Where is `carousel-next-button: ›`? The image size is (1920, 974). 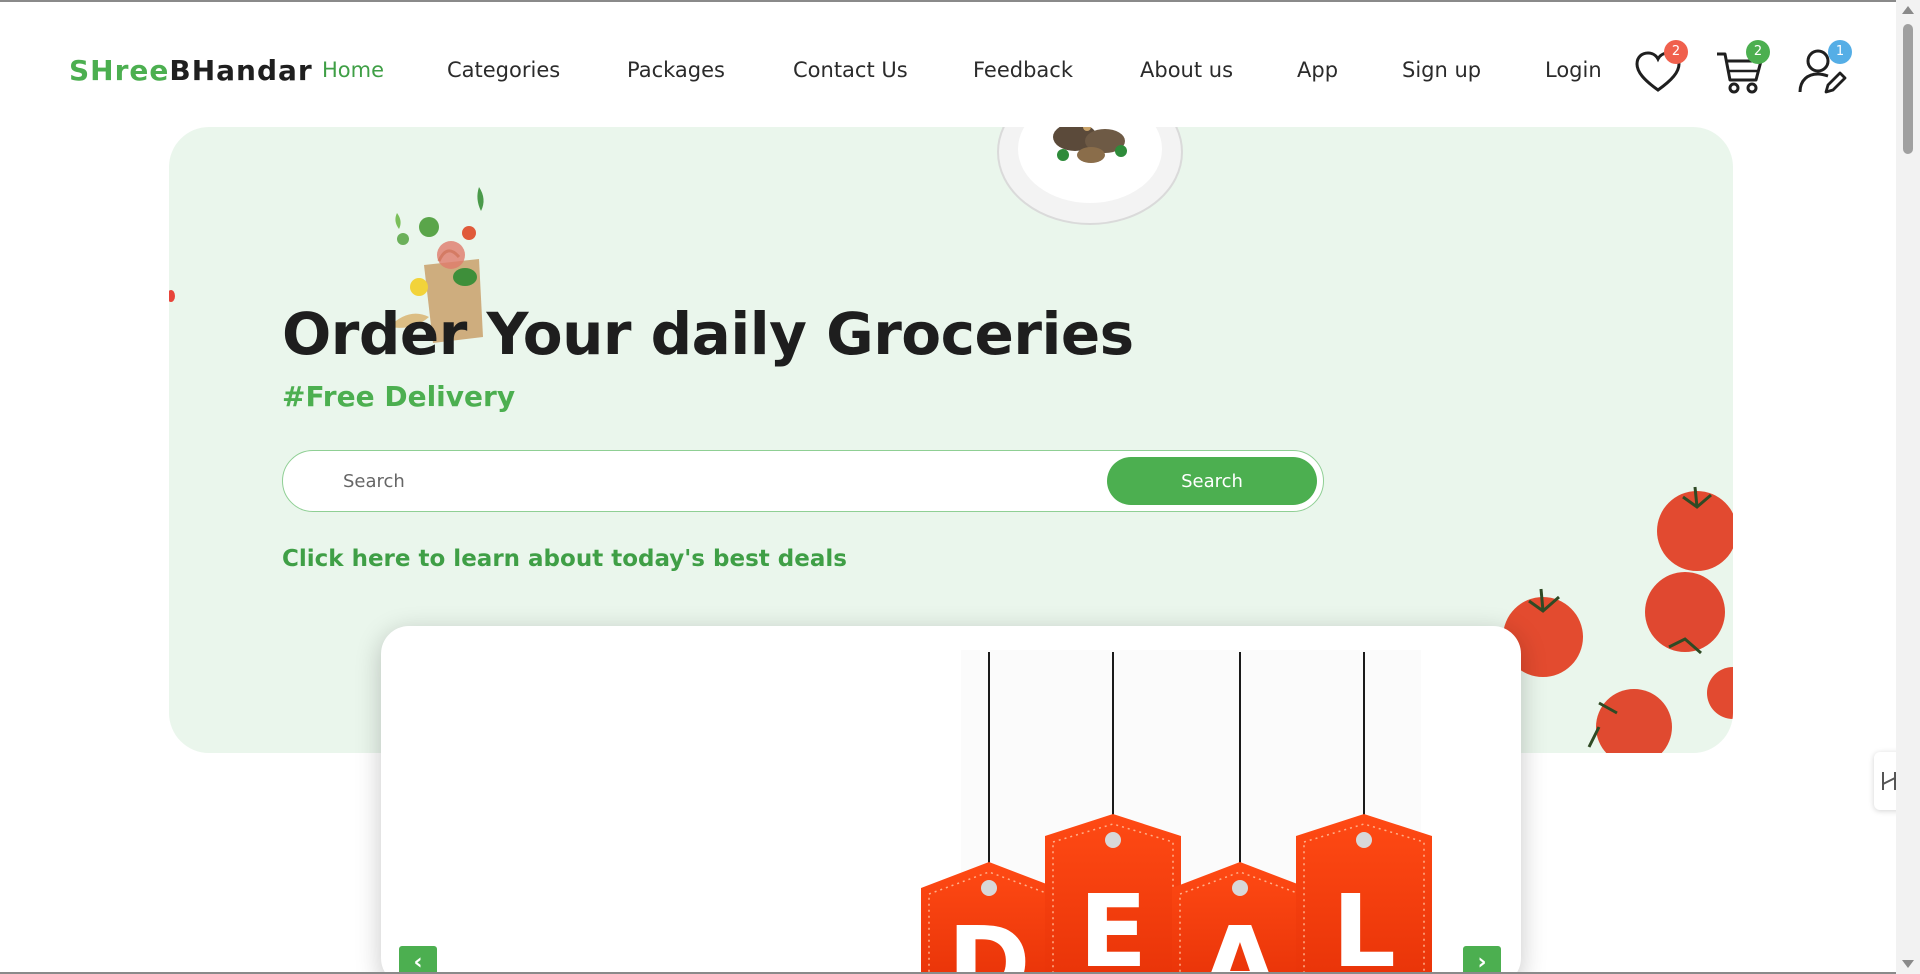 carousel-next-button: › is located at coordinates (1482, 960).